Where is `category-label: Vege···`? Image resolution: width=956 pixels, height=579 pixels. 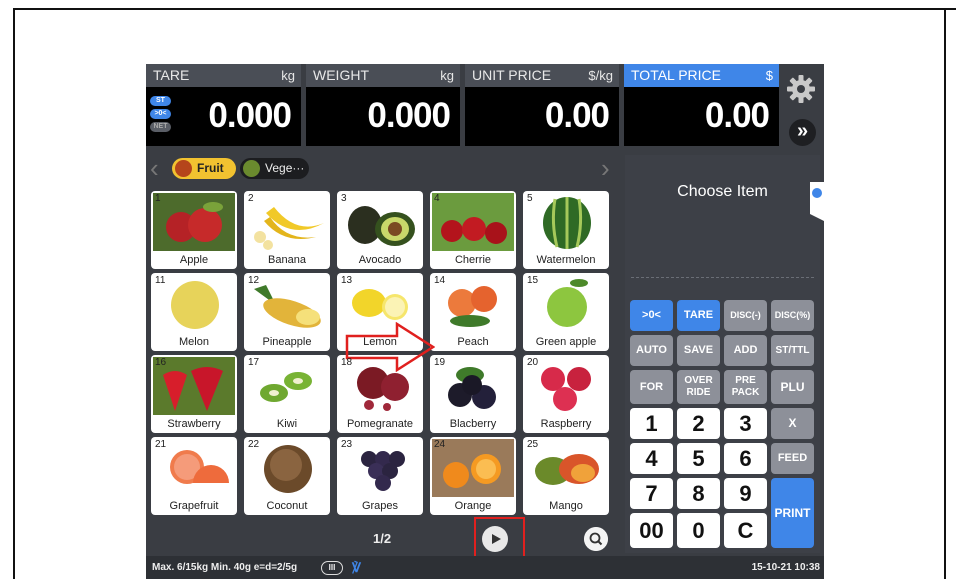 category-label: Vege··· is located at coordinates (285, 168).